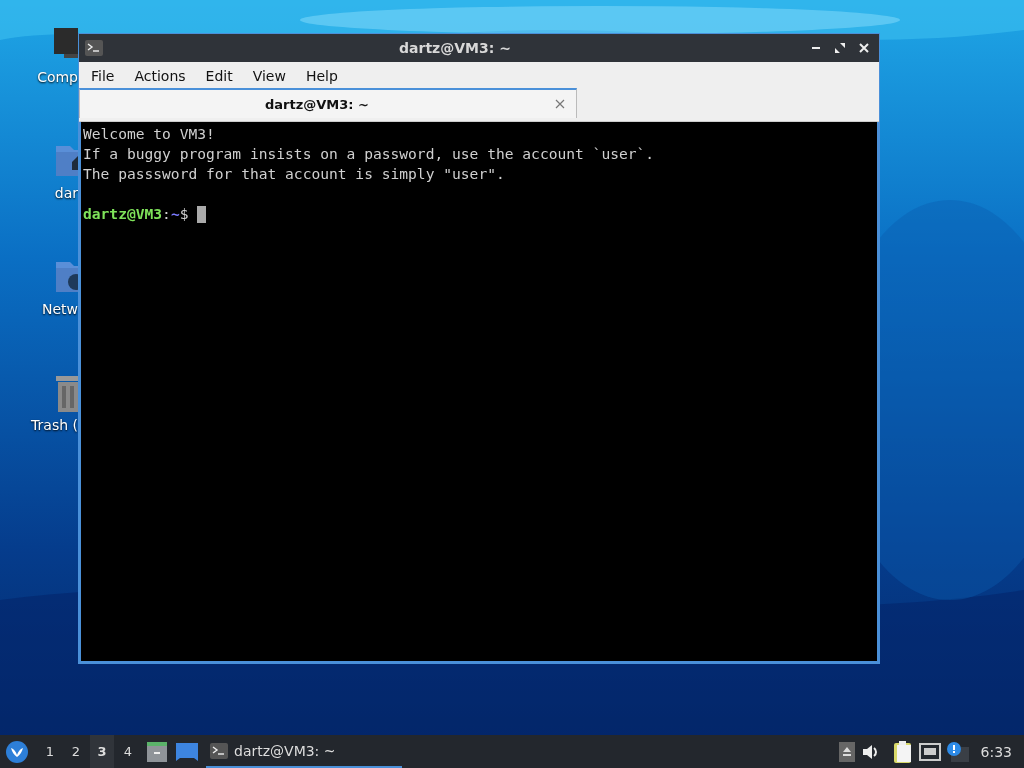 The width and height of the screenshot is (1024, 768). Describe the element at coordinates (149, 134) in the screenshot. I see `terminal-text: Welcome to VM3!` at that location.